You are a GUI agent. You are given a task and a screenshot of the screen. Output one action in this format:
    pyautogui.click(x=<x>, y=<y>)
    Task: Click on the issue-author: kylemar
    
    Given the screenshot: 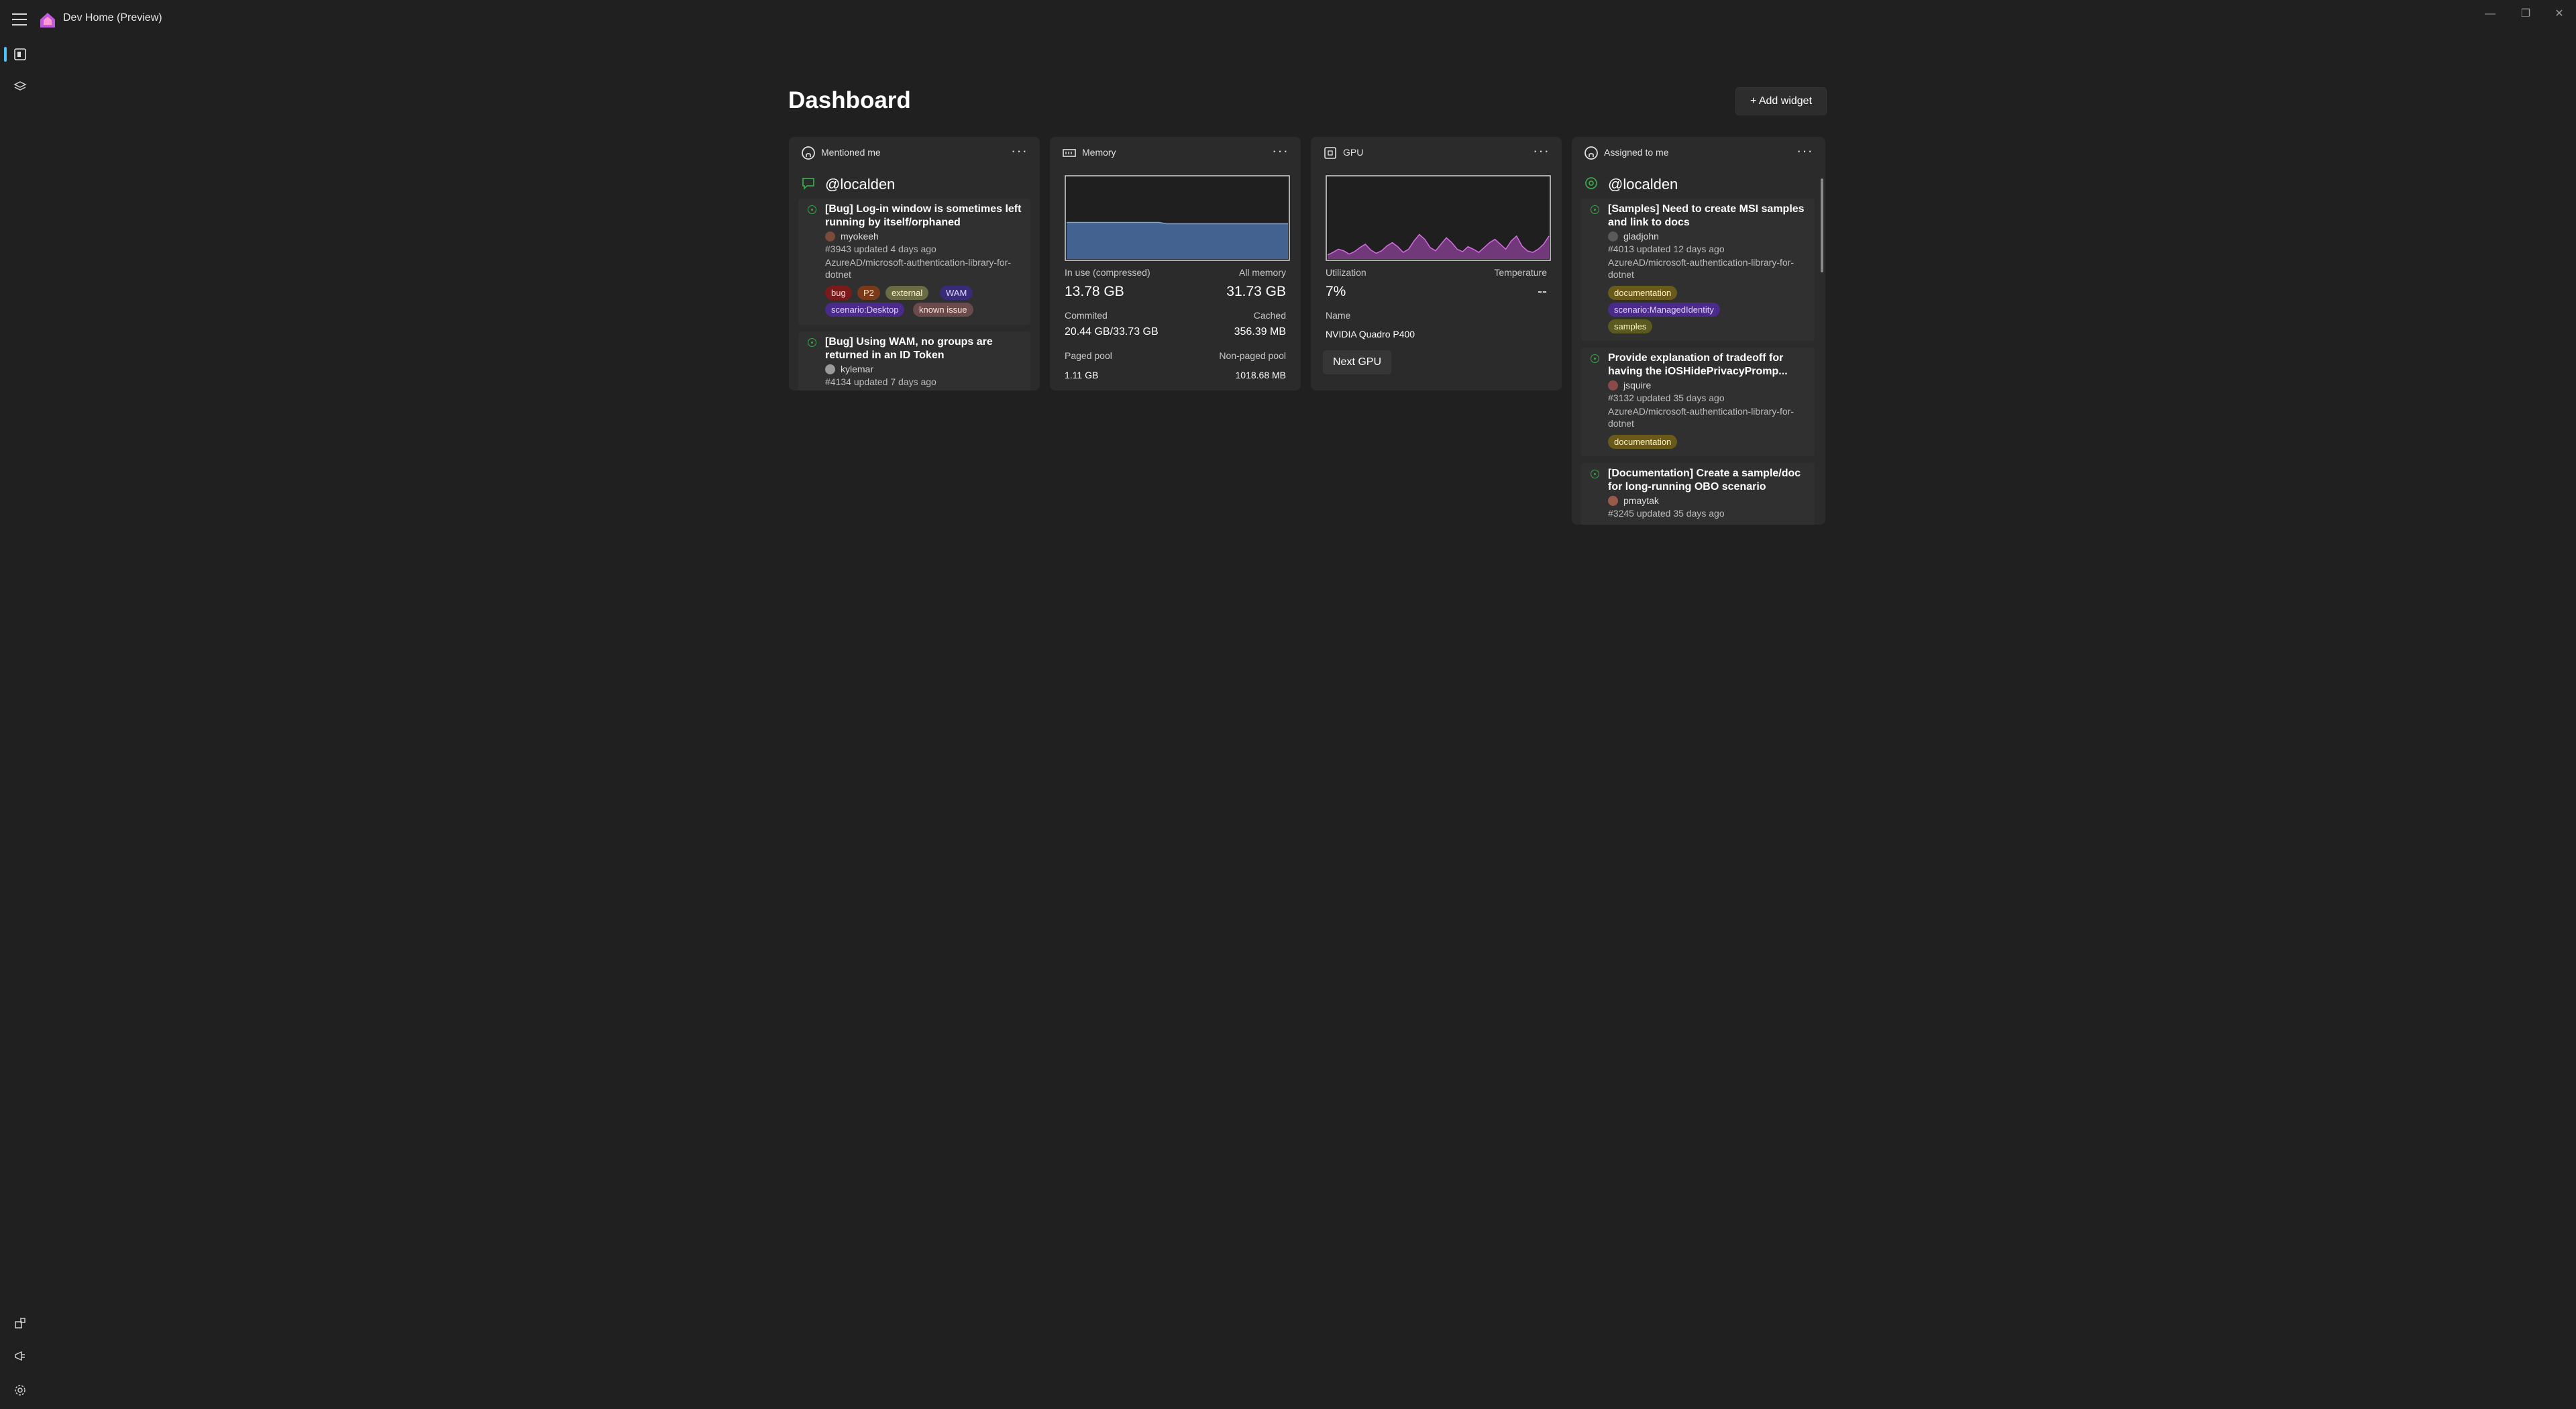 What is the action you would take?
    pyautogui.click(x=849, y=369)
    